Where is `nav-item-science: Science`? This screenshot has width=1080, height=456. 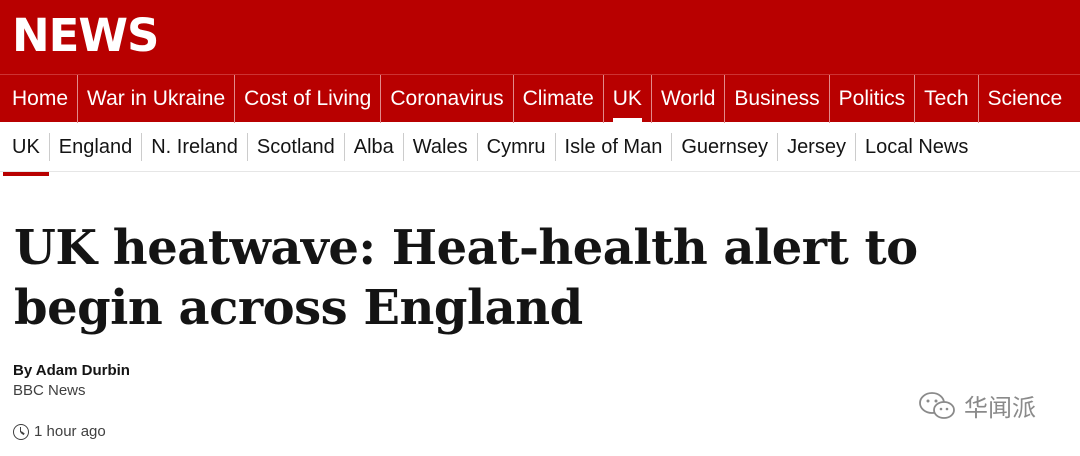
nav-item-science: Science is located at coordinates (1025, 99).